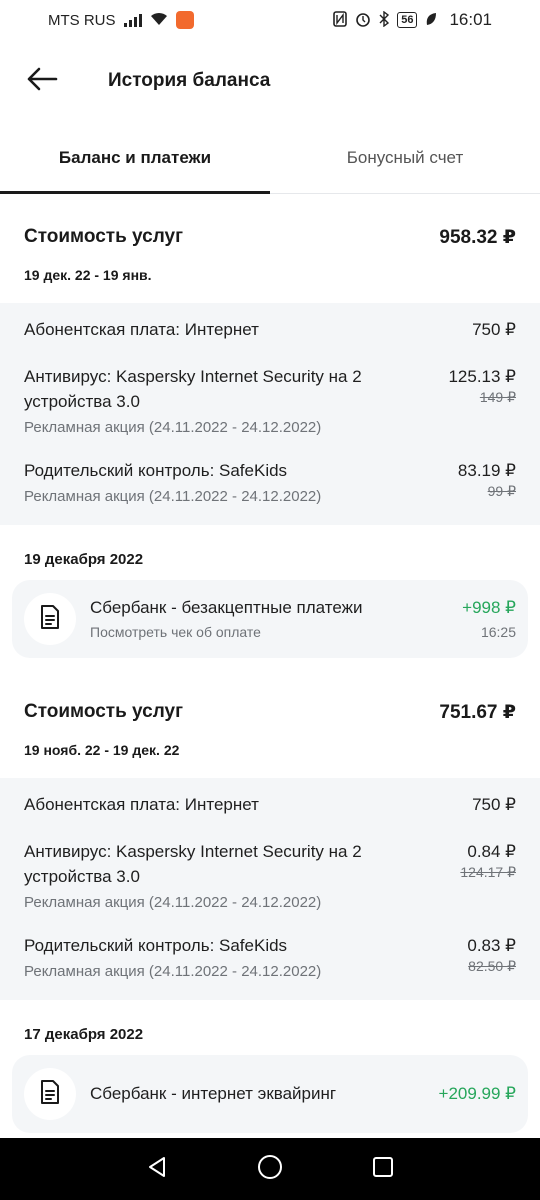 The height and width of the screenshot is (1200, 540). I want to click on tab-label: Бонусный счет, so click(405, 157).